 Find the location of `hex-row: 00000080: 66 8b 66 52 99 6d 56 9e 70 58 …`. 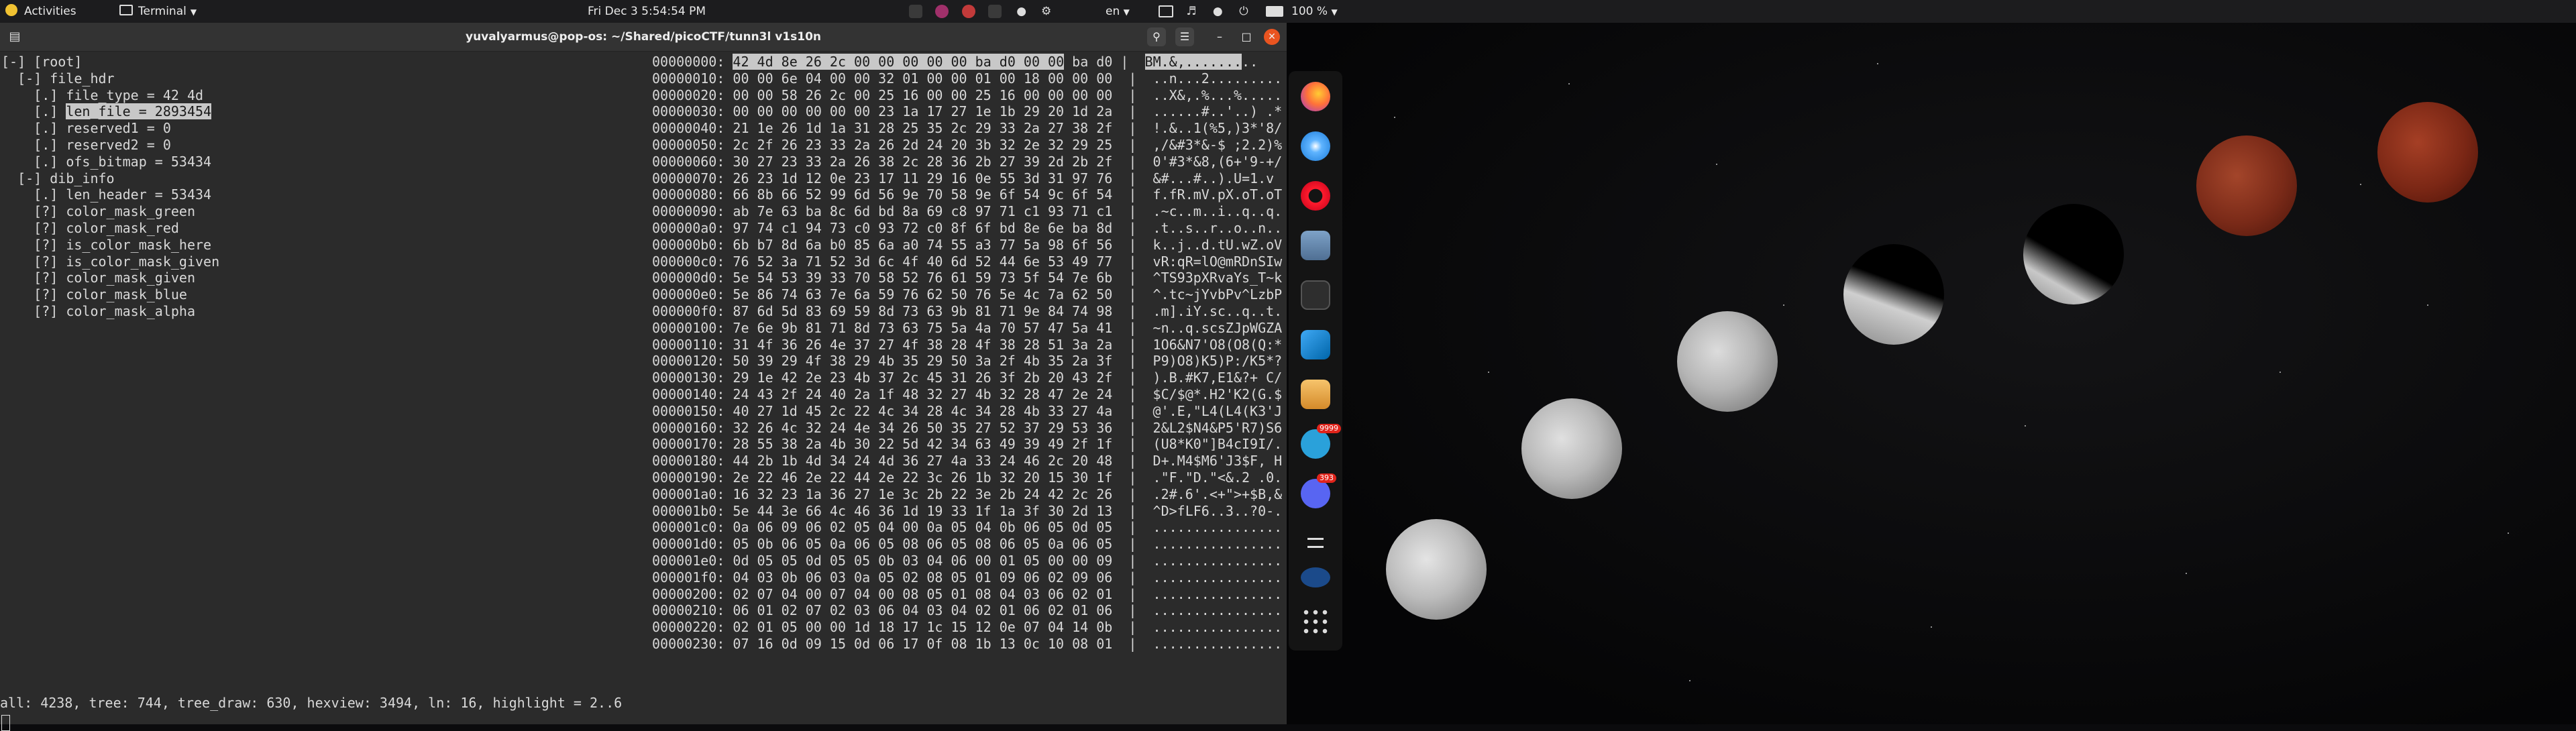

hex-row: 00000080: 66 8b 66 52 99 6d 56 9e 70 58 … is located at coordinates (967, 194).